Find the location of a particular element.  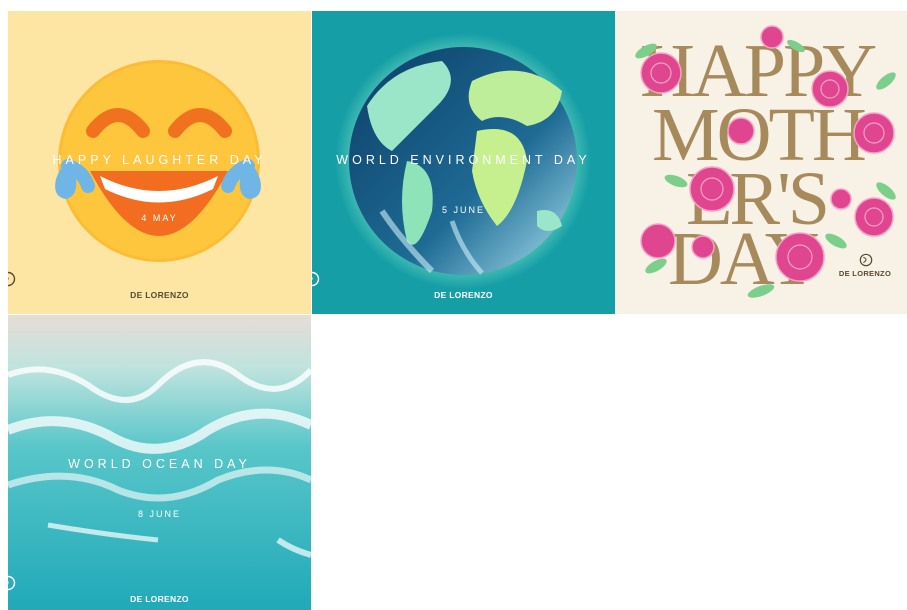

date: 8 JUNE is located at coordinates (159, 514).